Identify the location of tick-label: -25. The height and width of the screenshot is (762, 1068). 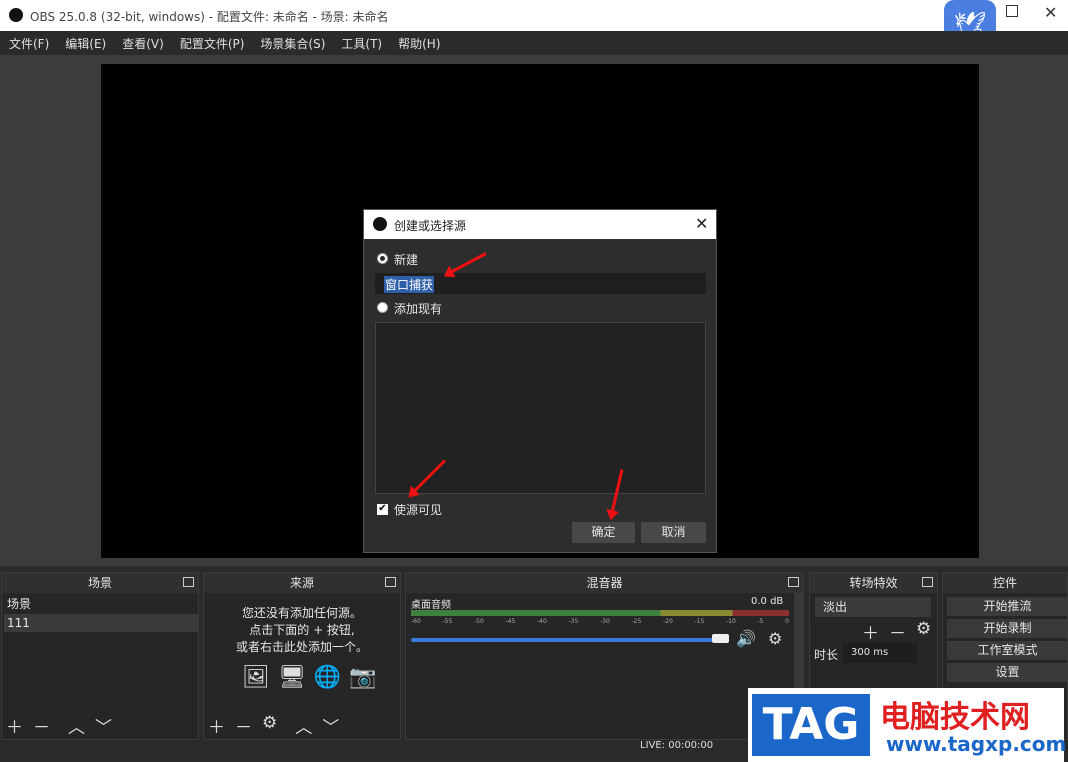
(636, 621).